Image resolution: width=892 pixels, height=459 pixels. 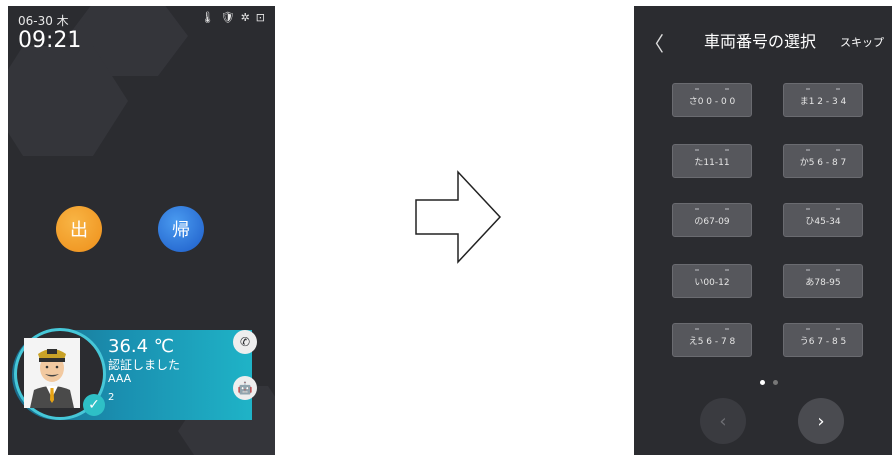 I want to click on plate-button: さ0 0 - 0 0, so click(x=712, y=100).